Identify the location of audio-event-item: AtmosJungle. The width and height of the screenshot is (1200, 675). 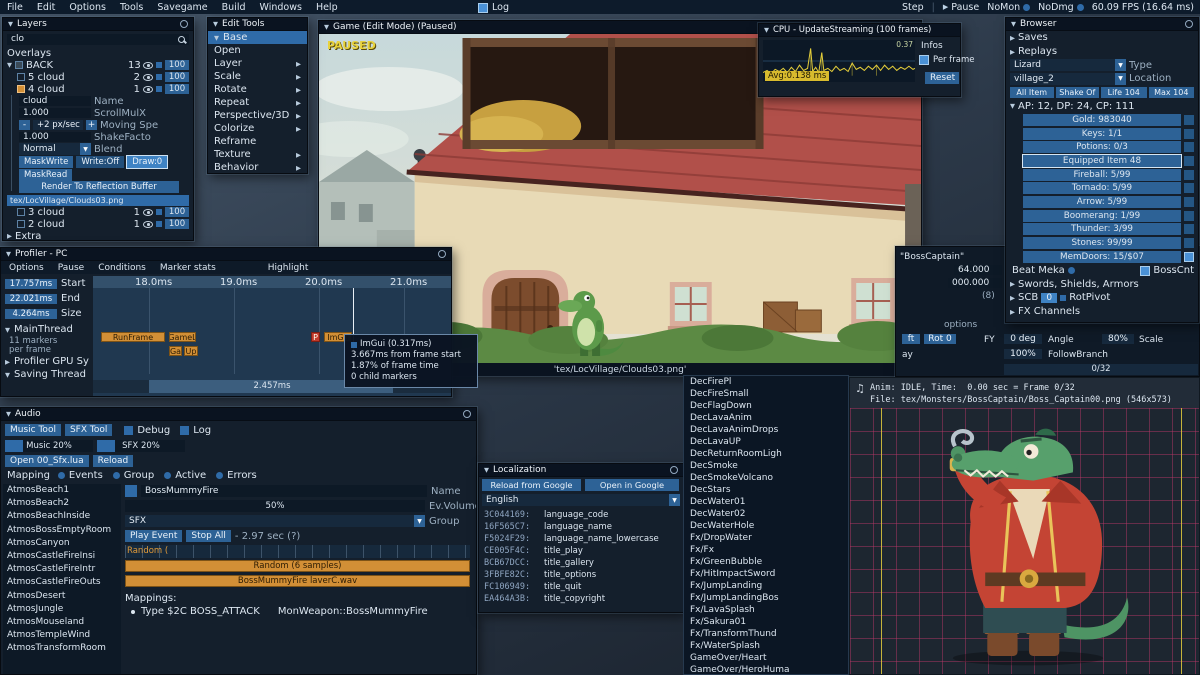
(62, 609).